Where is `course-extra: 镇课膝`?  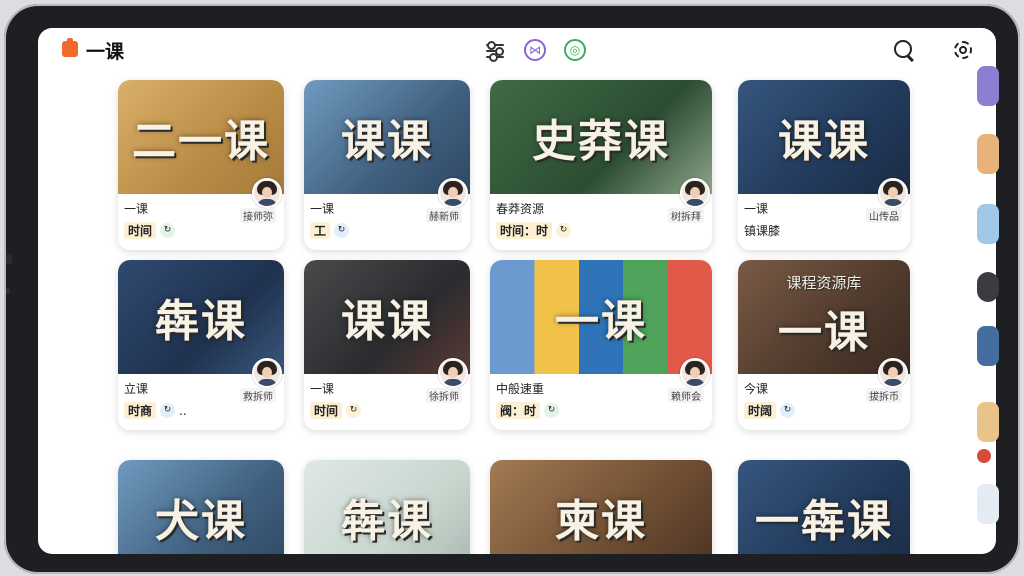
course-extra: 镇课膝 is located at coordinates (762, 231).